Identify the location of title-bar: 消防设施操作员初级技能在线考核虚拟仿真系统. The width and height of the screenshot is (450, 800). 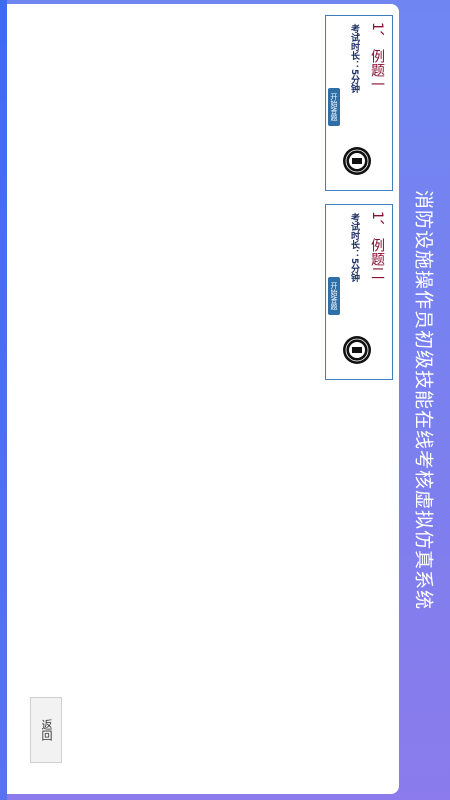
(425, 400).